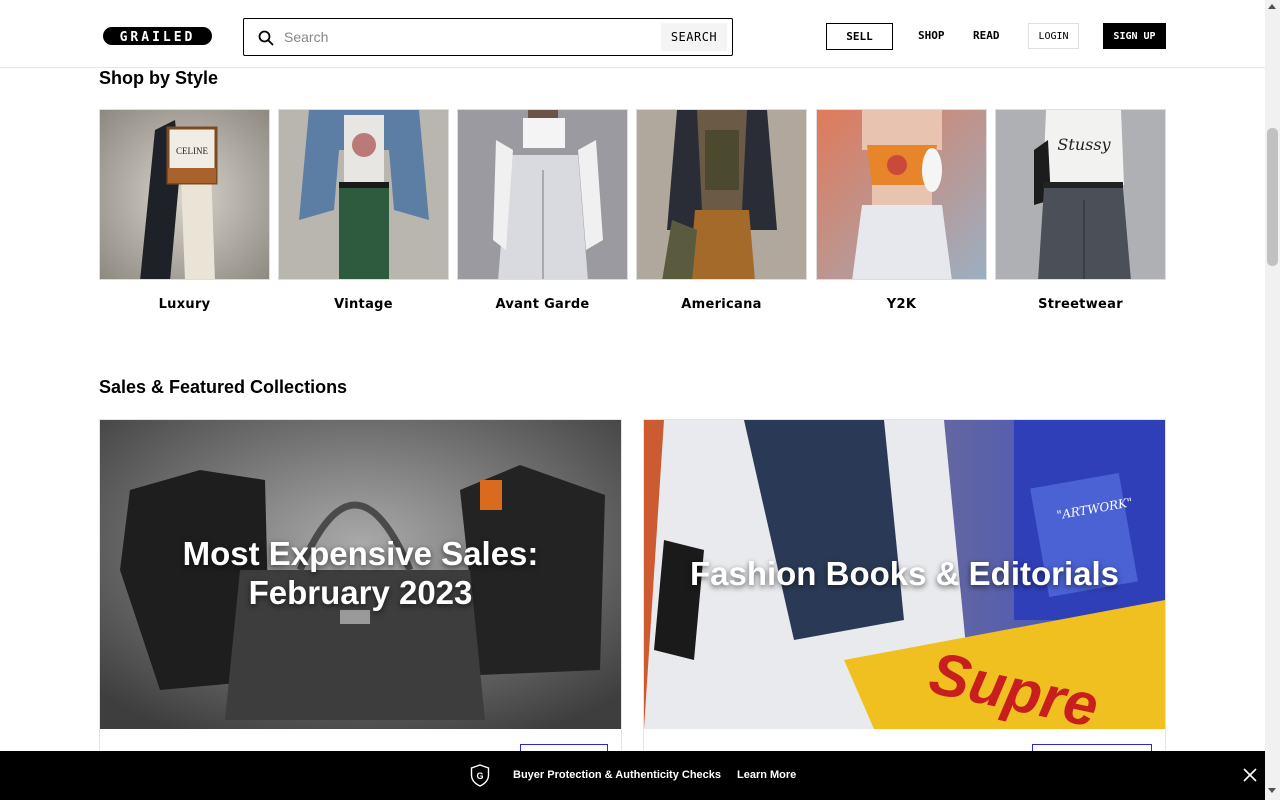 The height and width of the screenshot is (800, 1280). What do you see at coordinates (1272, 6) in the screenshot?
I see `scroll-up-arrow-icon` at bounding box center [1272, 6].